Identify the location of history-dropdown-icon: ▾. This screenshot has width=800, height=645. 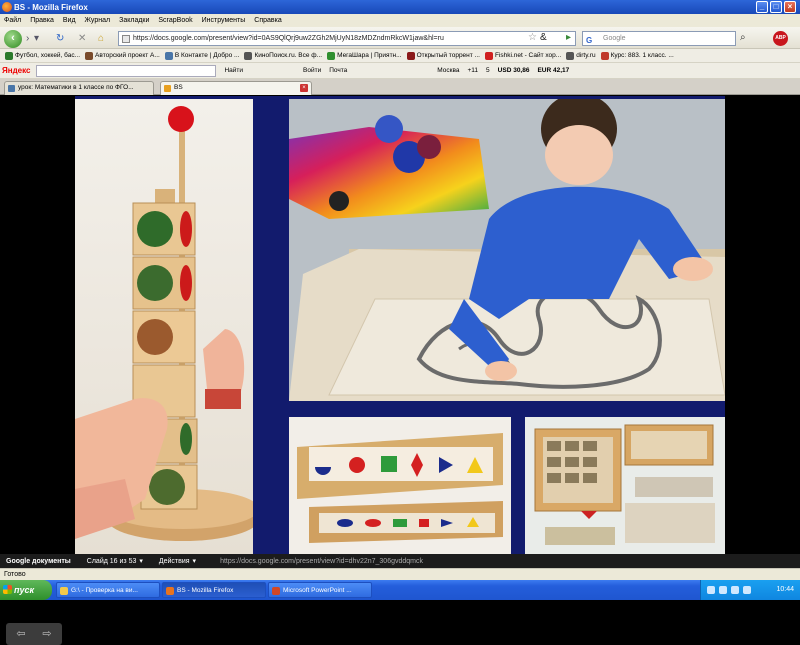
(36, 38).